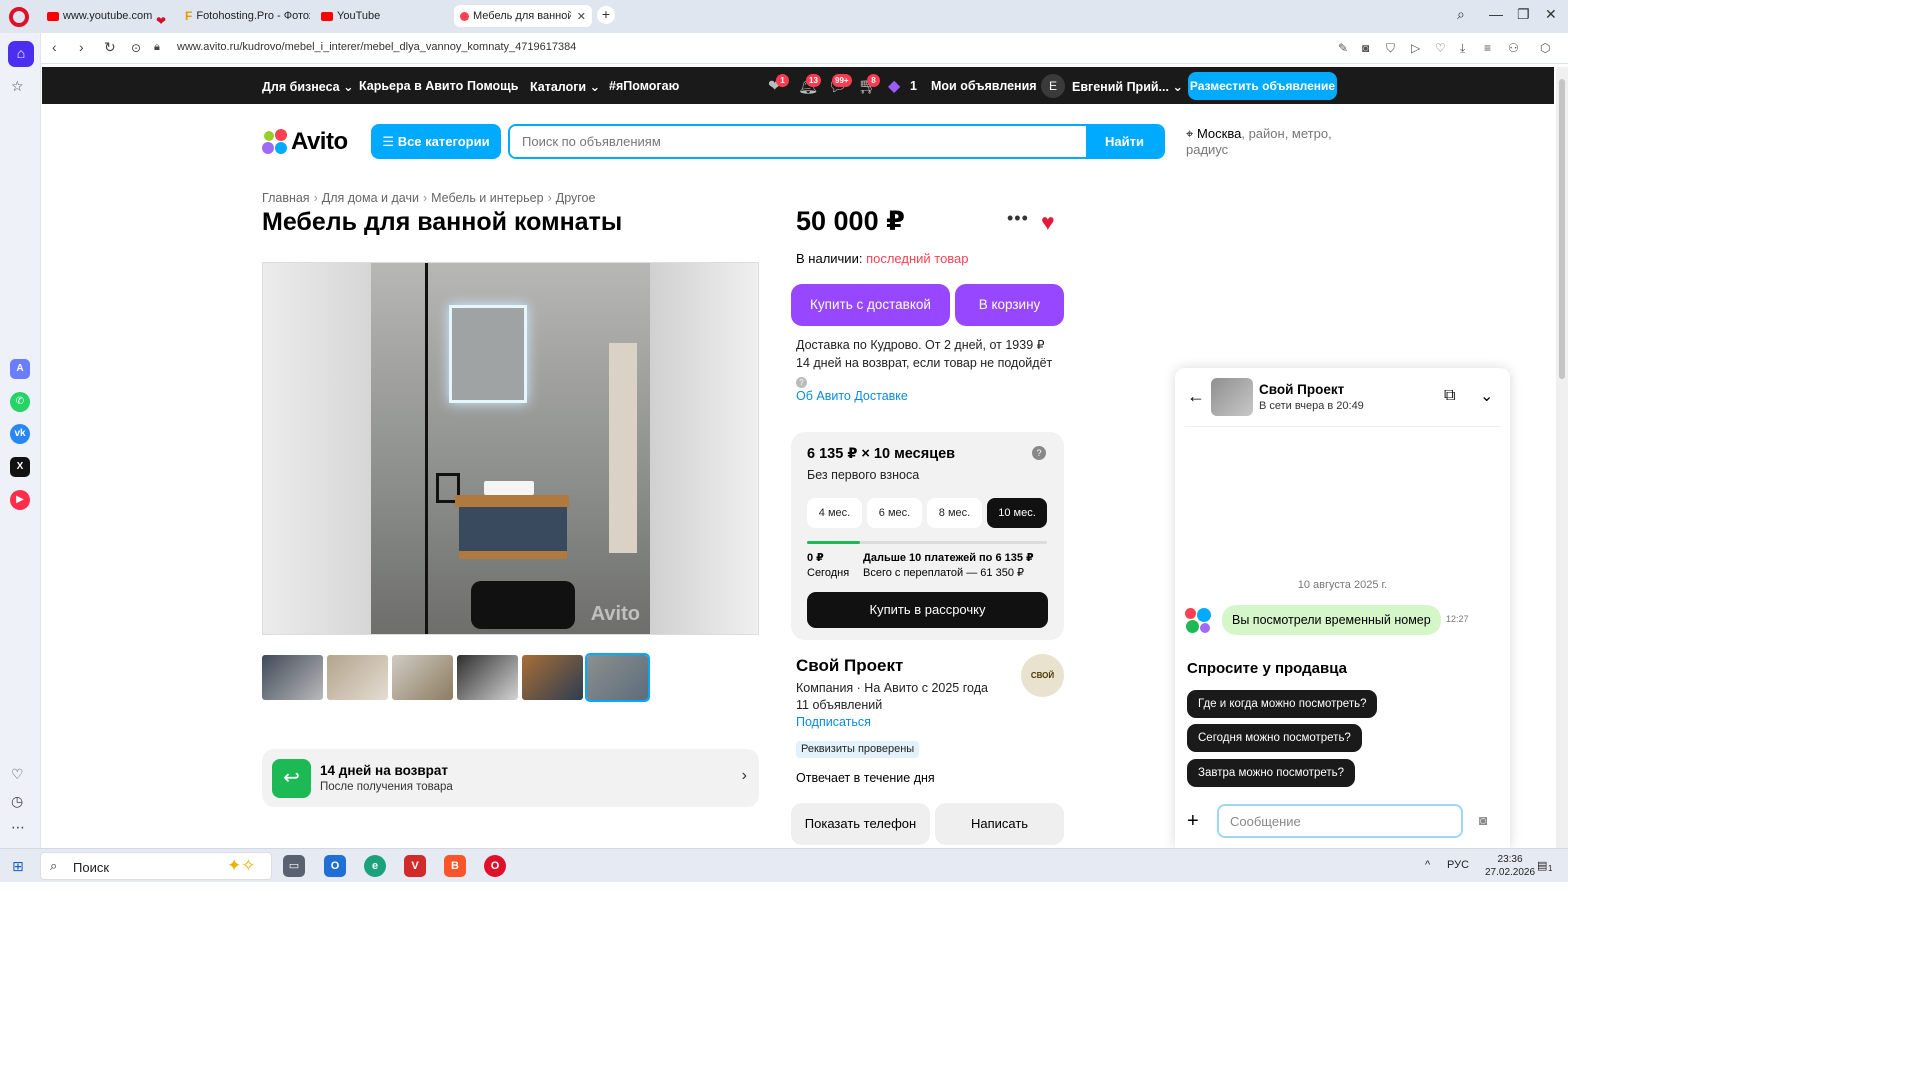  I want to click on term-4-months: 4 мес., so click(834, 513).